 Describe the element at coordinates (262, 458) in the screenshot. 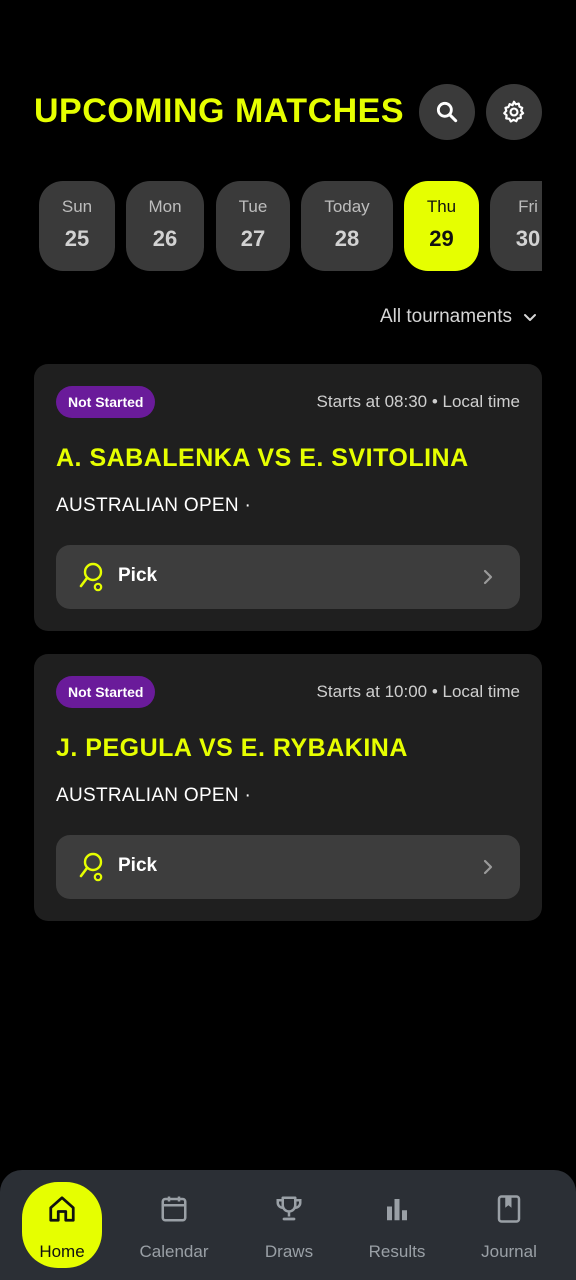

I see `match-title: A. SABALENKA VS E. SVITOLINA` at that location.